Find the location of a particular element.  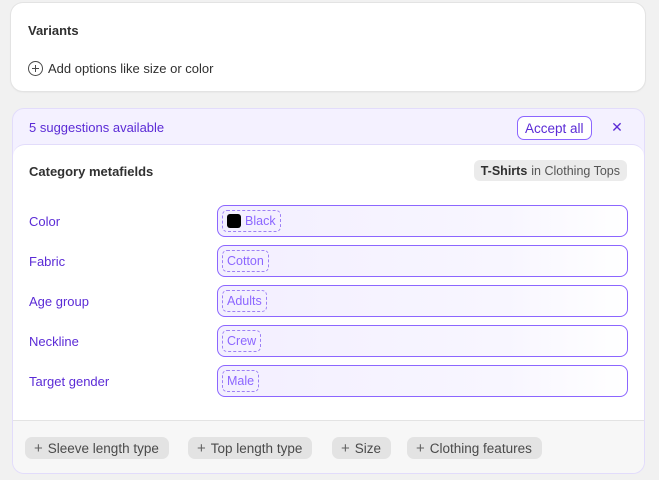

add-top-length-type-button: + Top length type is located at coordinates (250, 448).